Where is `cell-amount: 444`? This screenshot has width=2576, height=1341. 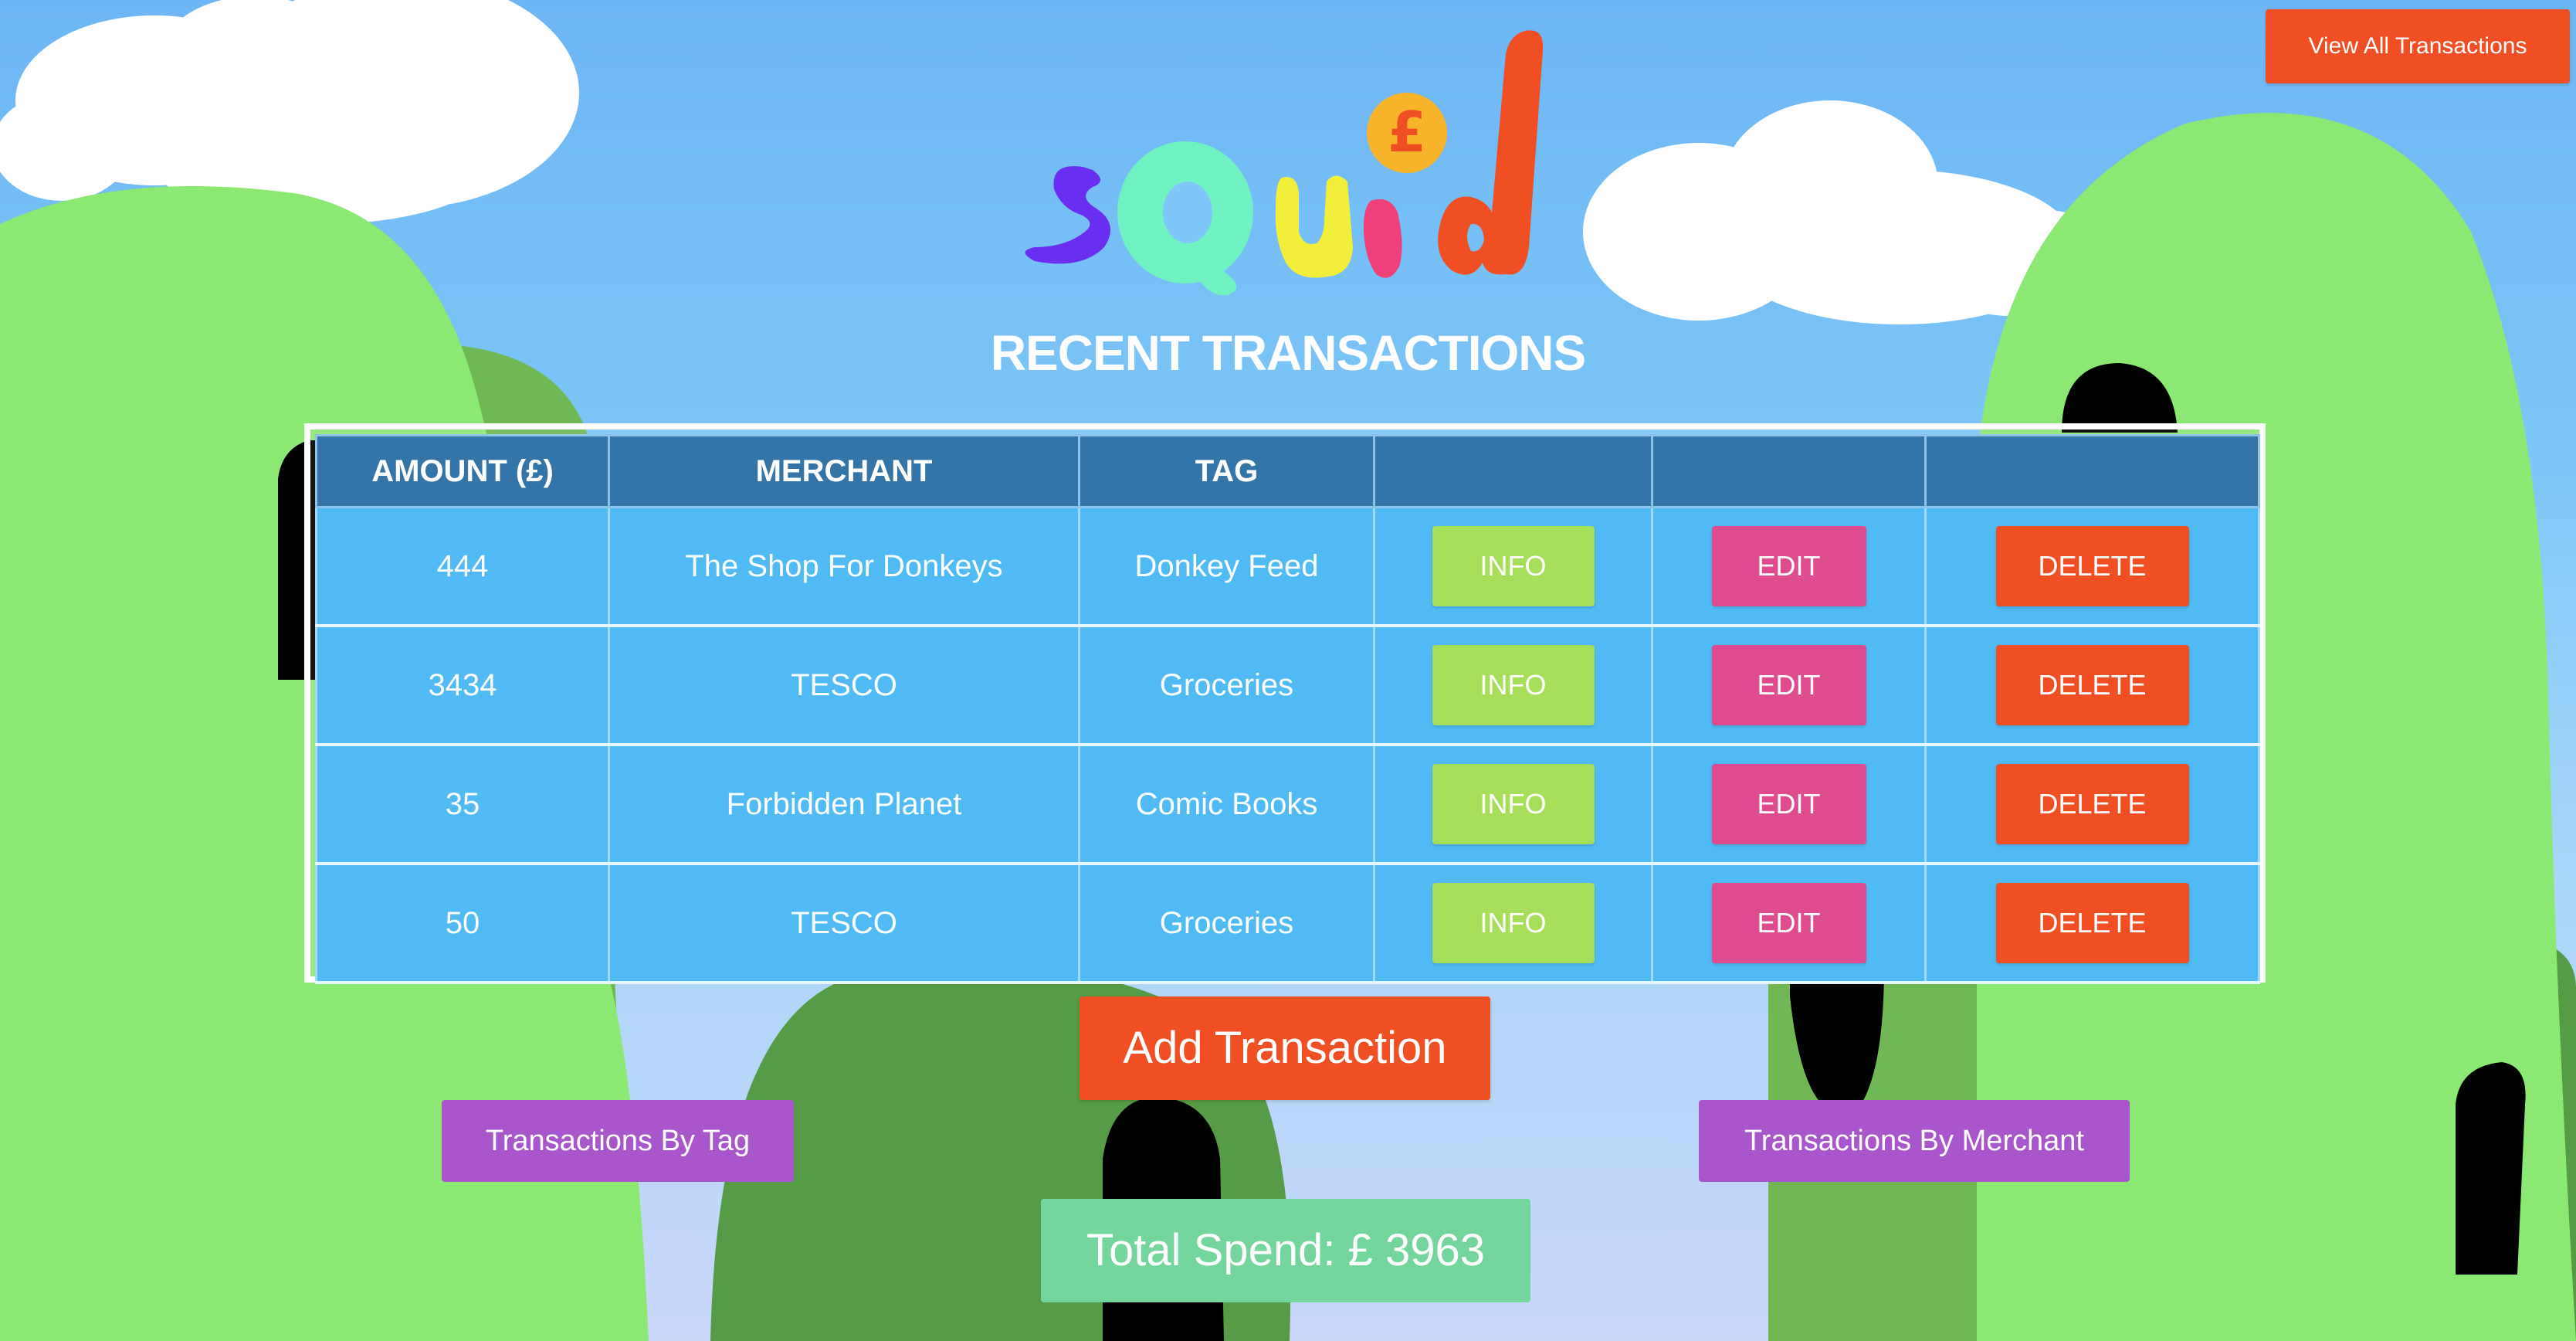 cell-amount: 444 is located at coordinates (462, 566).